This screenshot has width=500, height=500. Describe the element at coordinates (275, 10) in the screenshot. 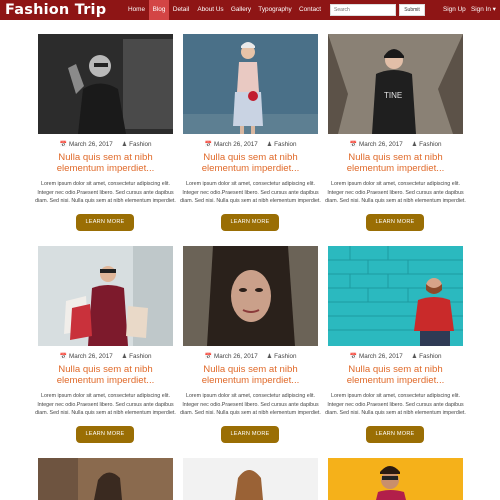

I see `nav-typography: Typography` at that location.